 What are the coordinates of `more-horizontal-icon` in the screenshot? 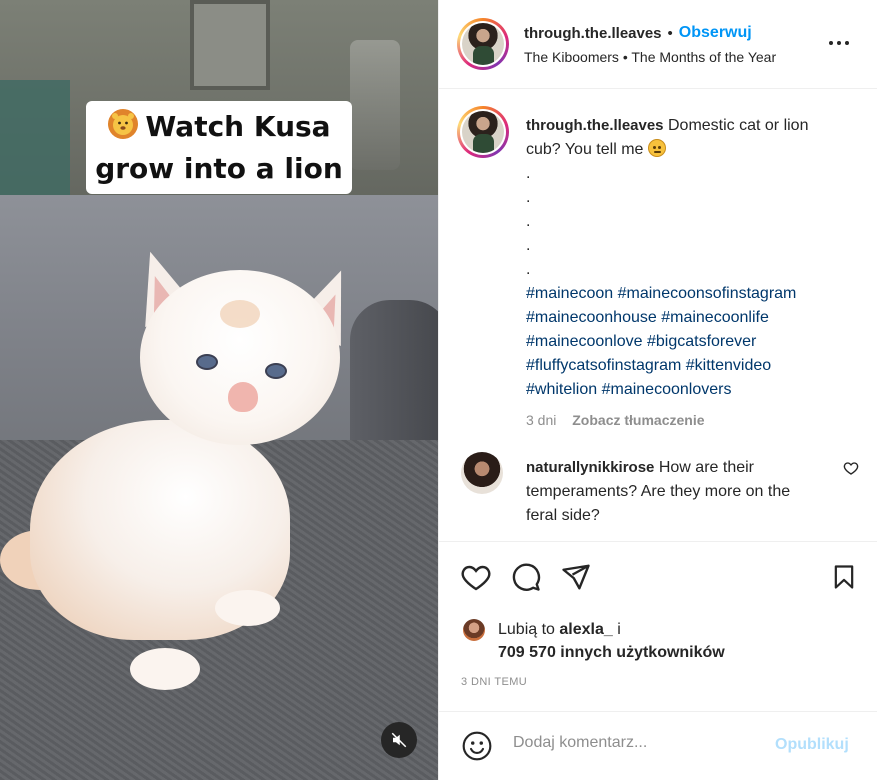 It's located at (839, 43).